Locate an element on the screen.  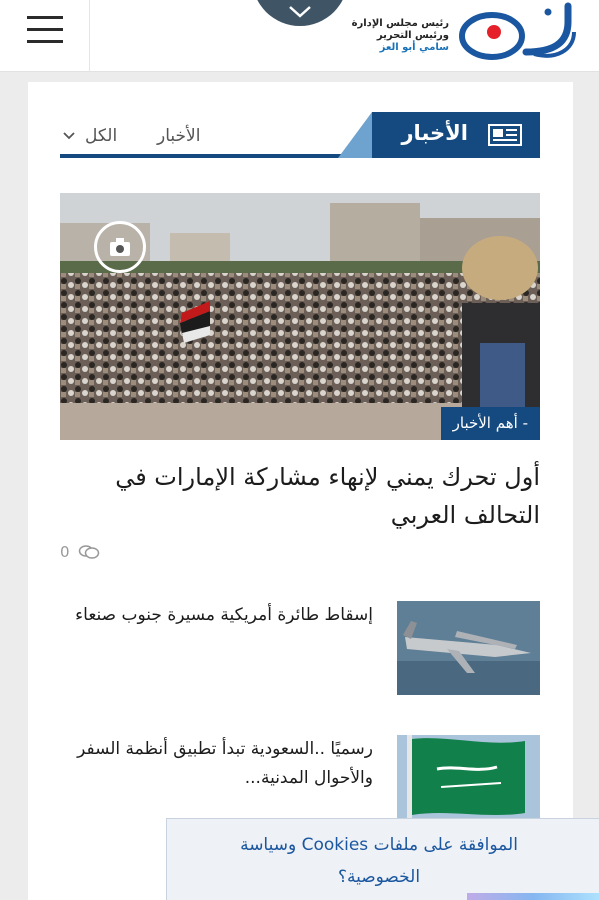
comments-icon is located at coordinates (89, 552).